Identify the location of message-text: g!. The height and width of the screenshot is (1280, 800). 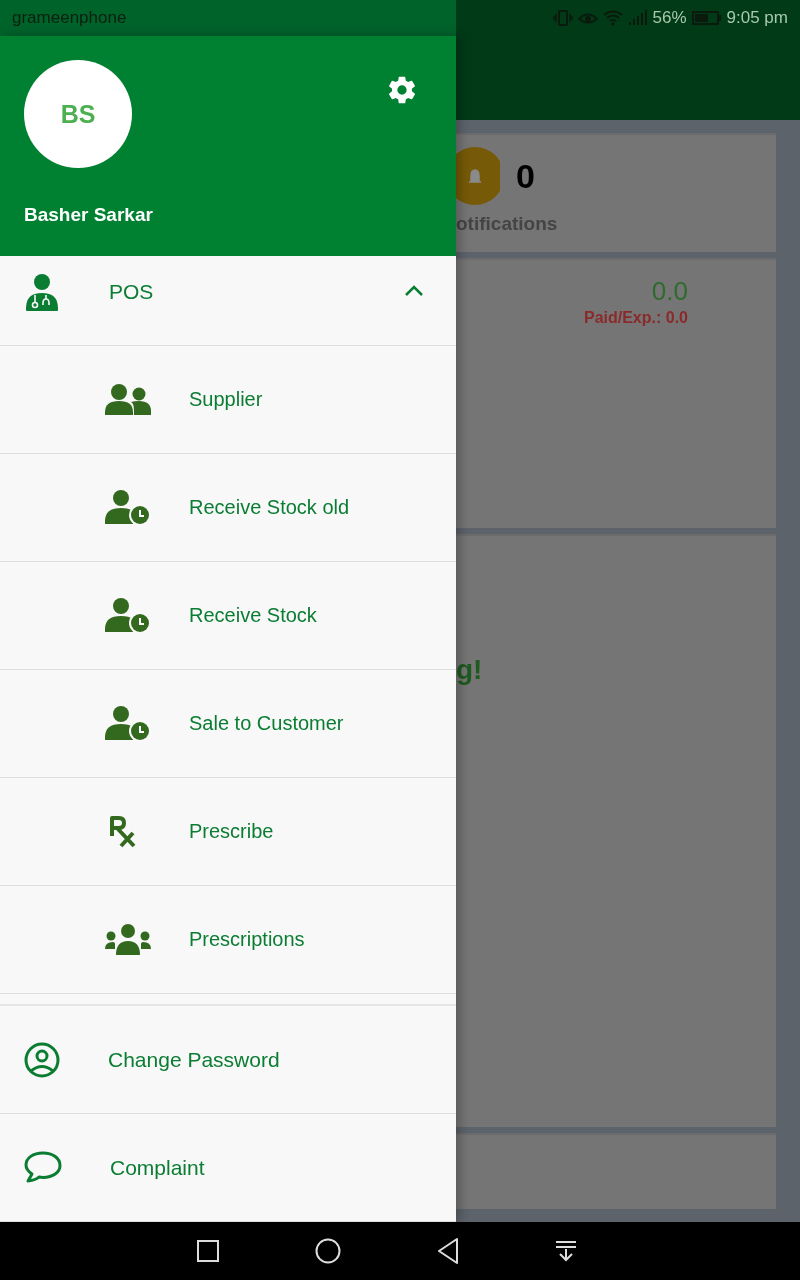
(469, 669).